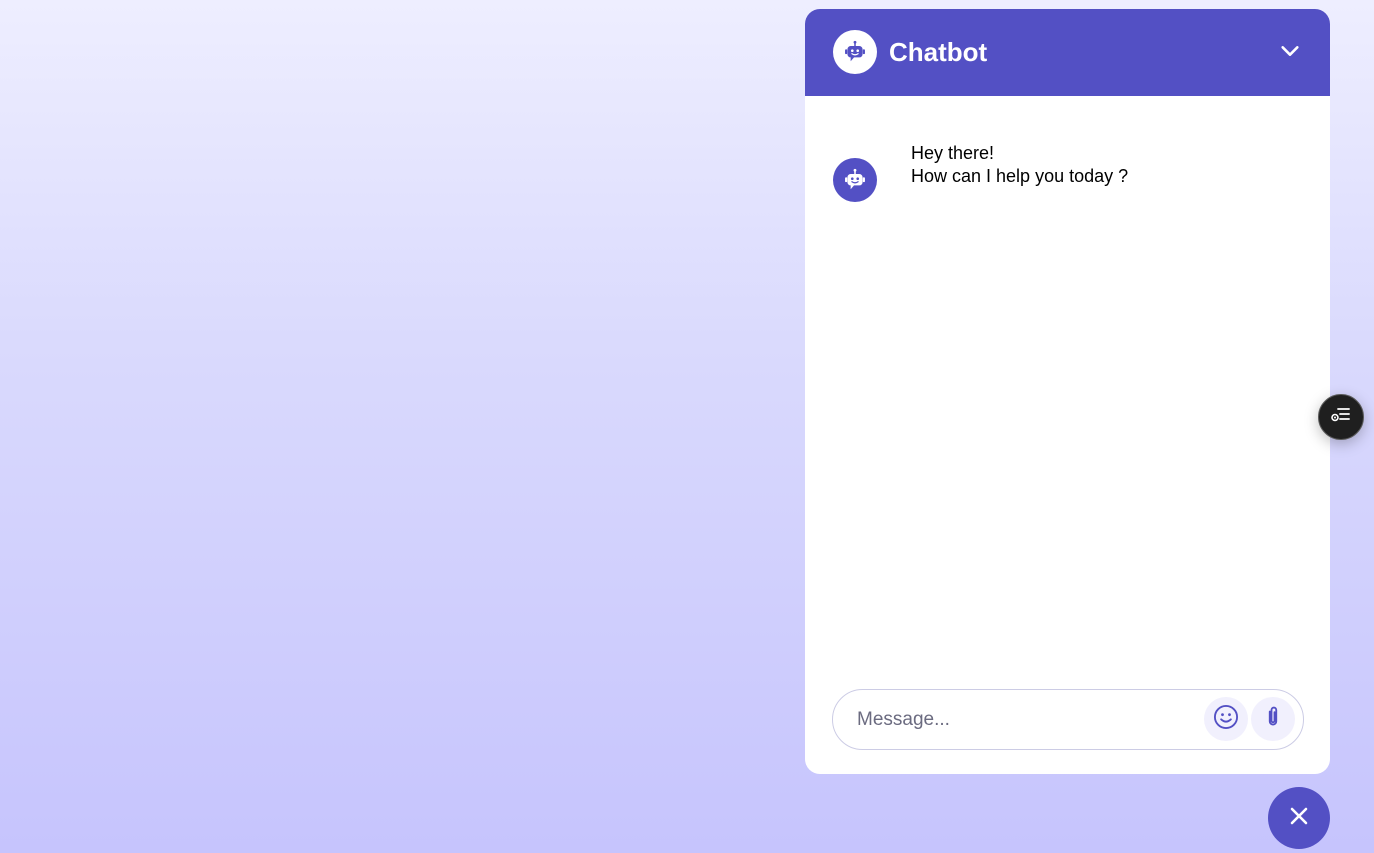 Image resolution: width=1374 pixels, height=853 pixels. I want to click on emoji-button, so click(1226, 719).